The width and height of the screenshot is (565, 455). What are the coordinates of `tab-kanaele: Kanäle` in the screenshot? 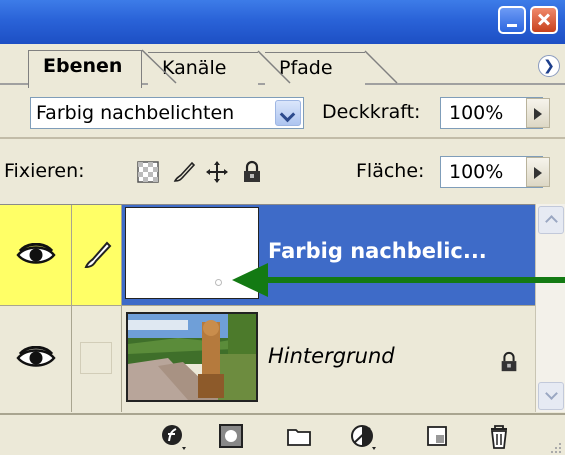 It's located at (203, 68).